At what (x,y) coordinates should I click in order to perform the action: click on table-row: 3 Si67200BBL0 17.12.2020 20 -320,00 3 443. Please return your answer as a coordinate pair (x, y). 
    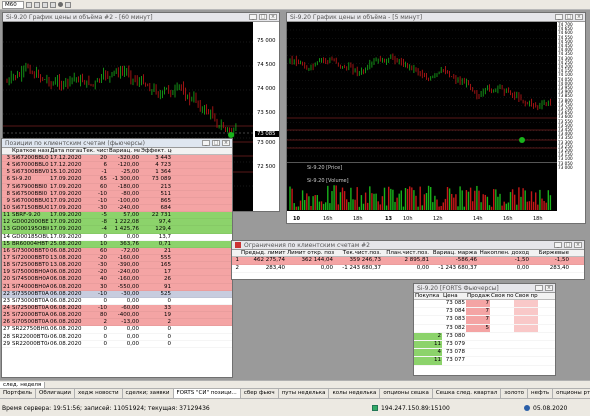
    Looking at the image, I should click on (117, 159).